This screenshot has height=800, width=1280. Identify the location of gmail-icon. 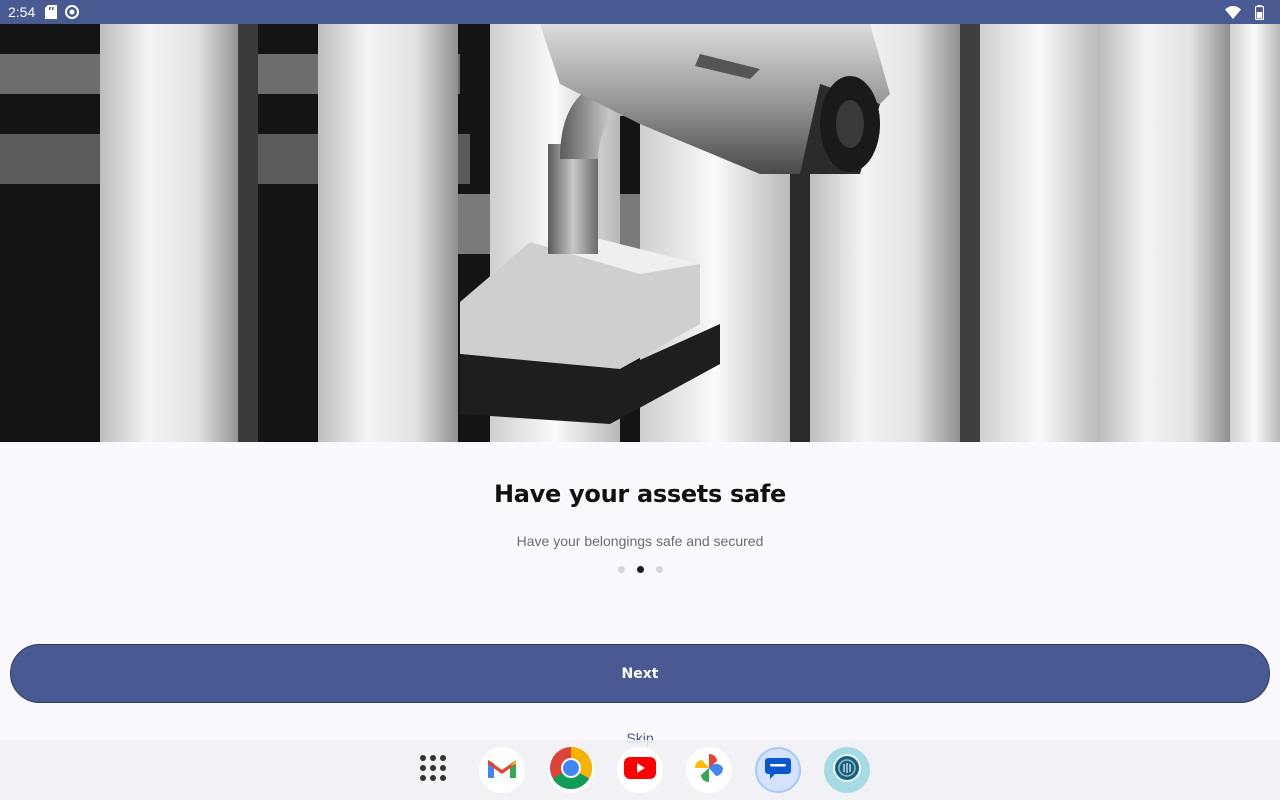
(502, 770).